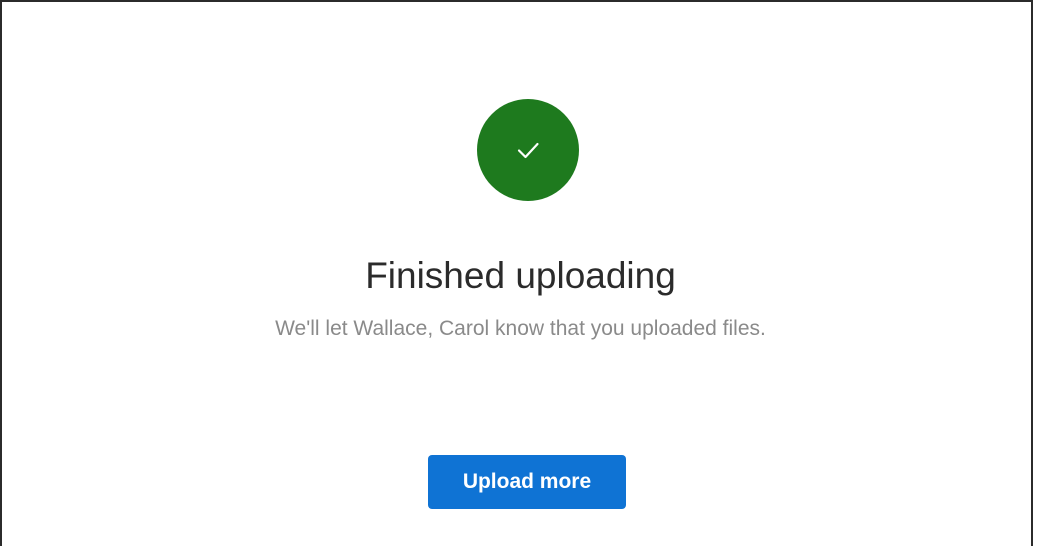 Image resolution: width=1037 pixels, height=546 pixels. What do you see at coordinates (520, 275) in the screenshot?
I see `page-title: Finished uploading` at bounding box center [520, 275].